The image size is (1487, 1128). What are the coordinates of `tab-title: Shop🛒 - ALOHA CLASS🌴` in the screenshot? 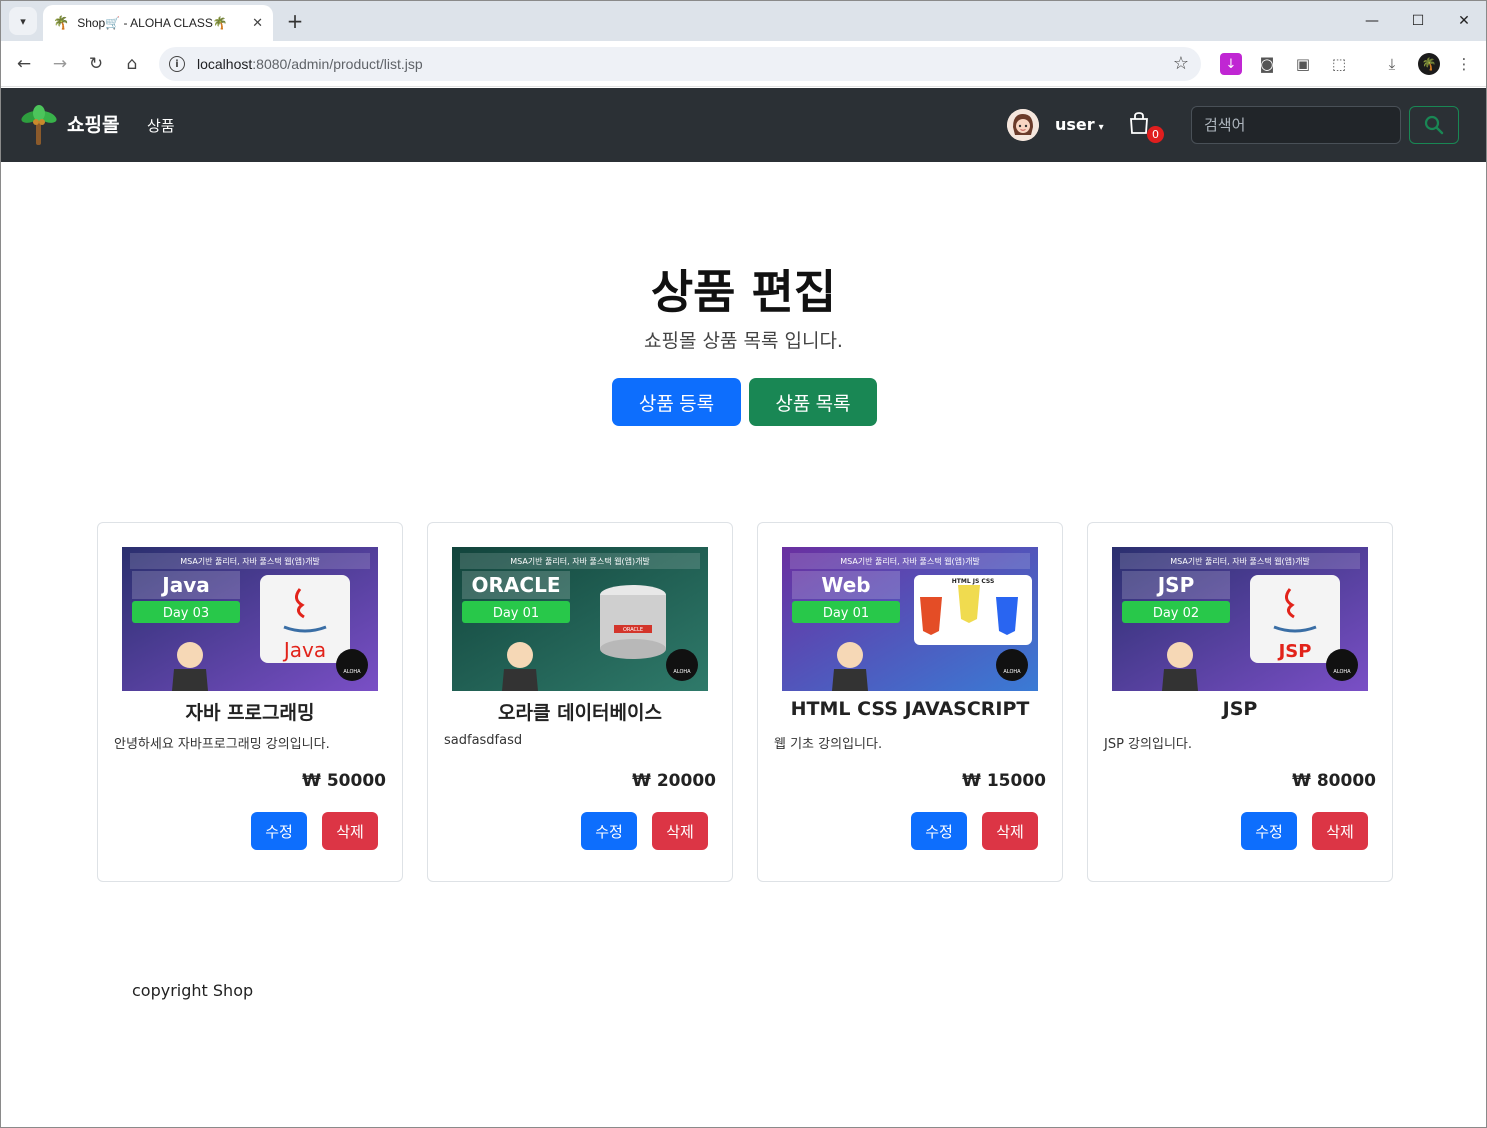 It's located at (152, 23).